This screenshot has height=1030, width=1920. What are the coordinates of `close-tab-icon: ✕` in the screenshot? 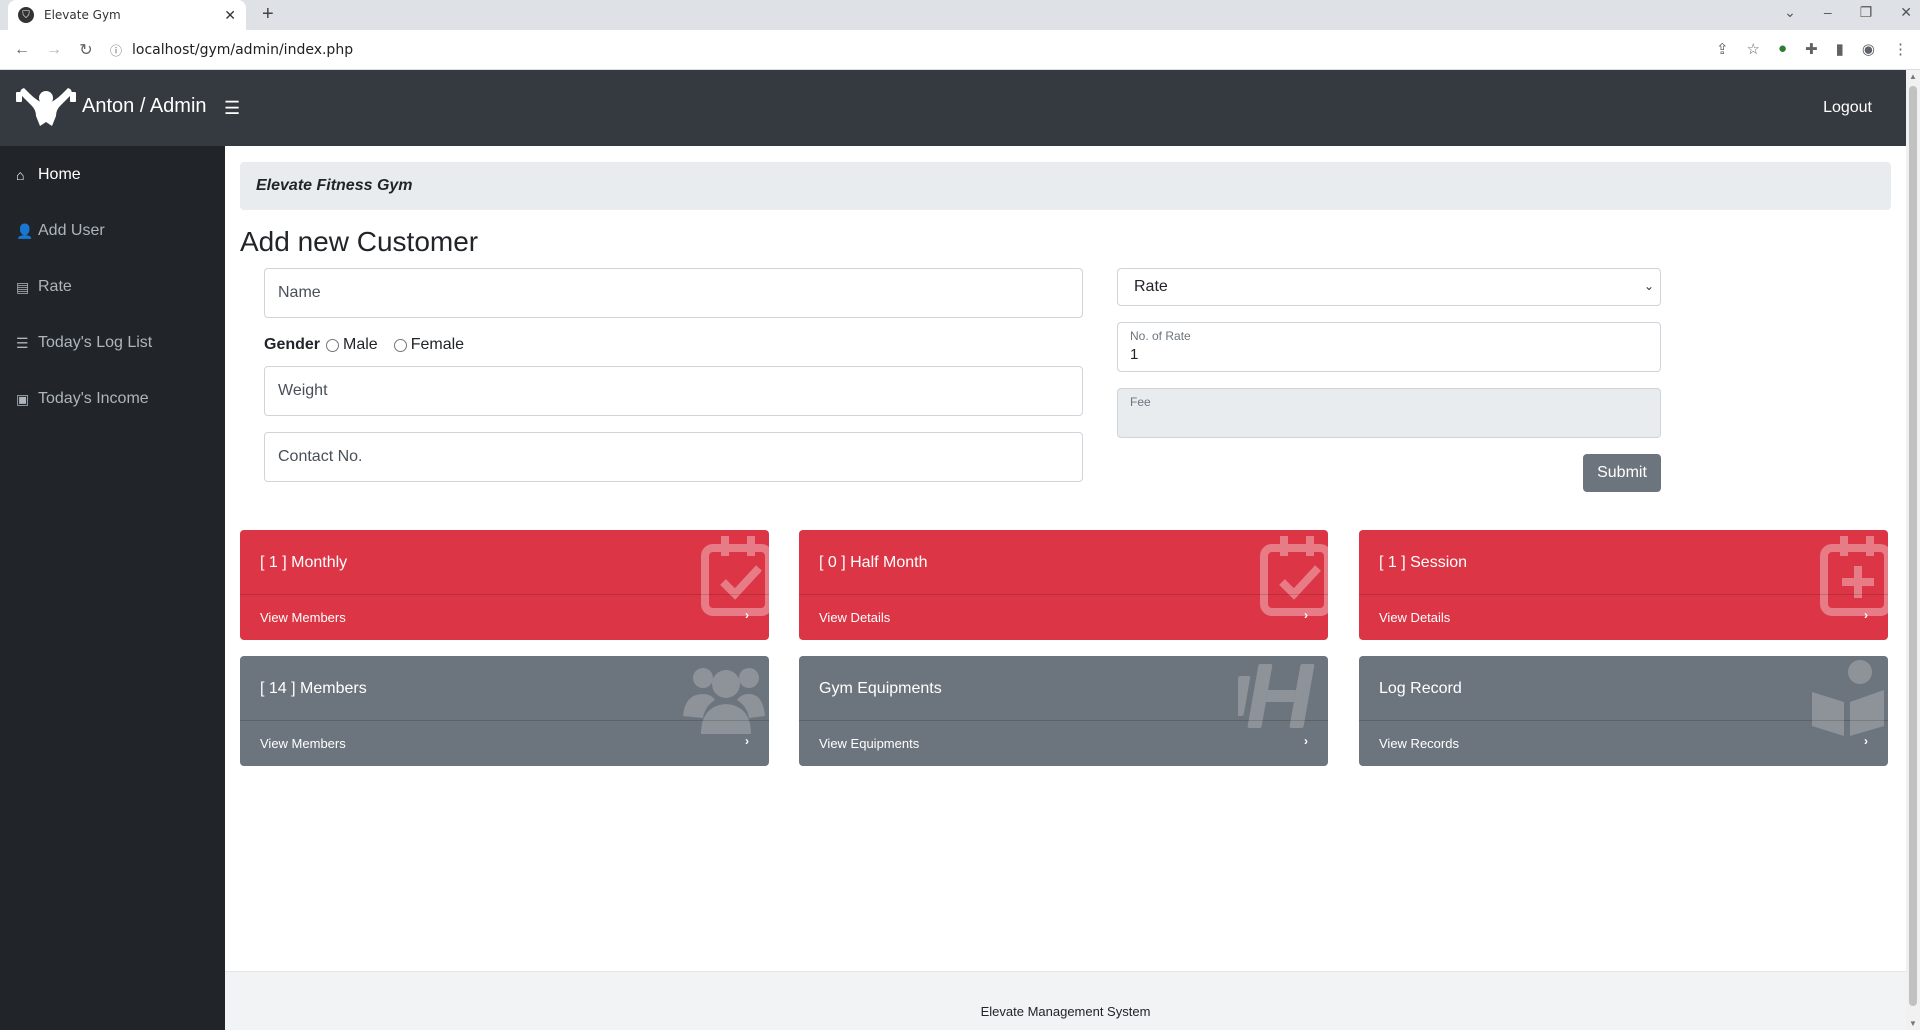 It's located at (230, 15).